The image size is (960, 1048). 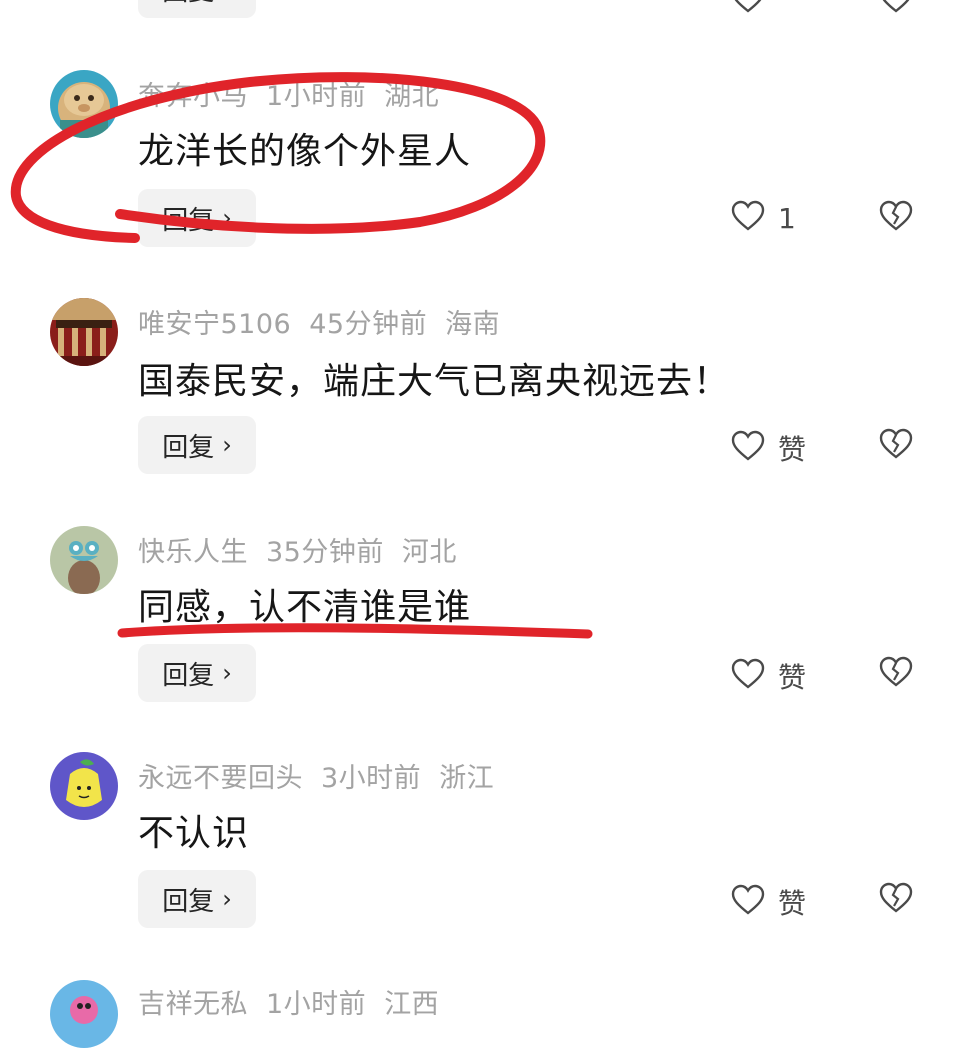 I want to click on comment-meta: 永远不要回头 3小时前 浙江, so click(x=325, y=775).